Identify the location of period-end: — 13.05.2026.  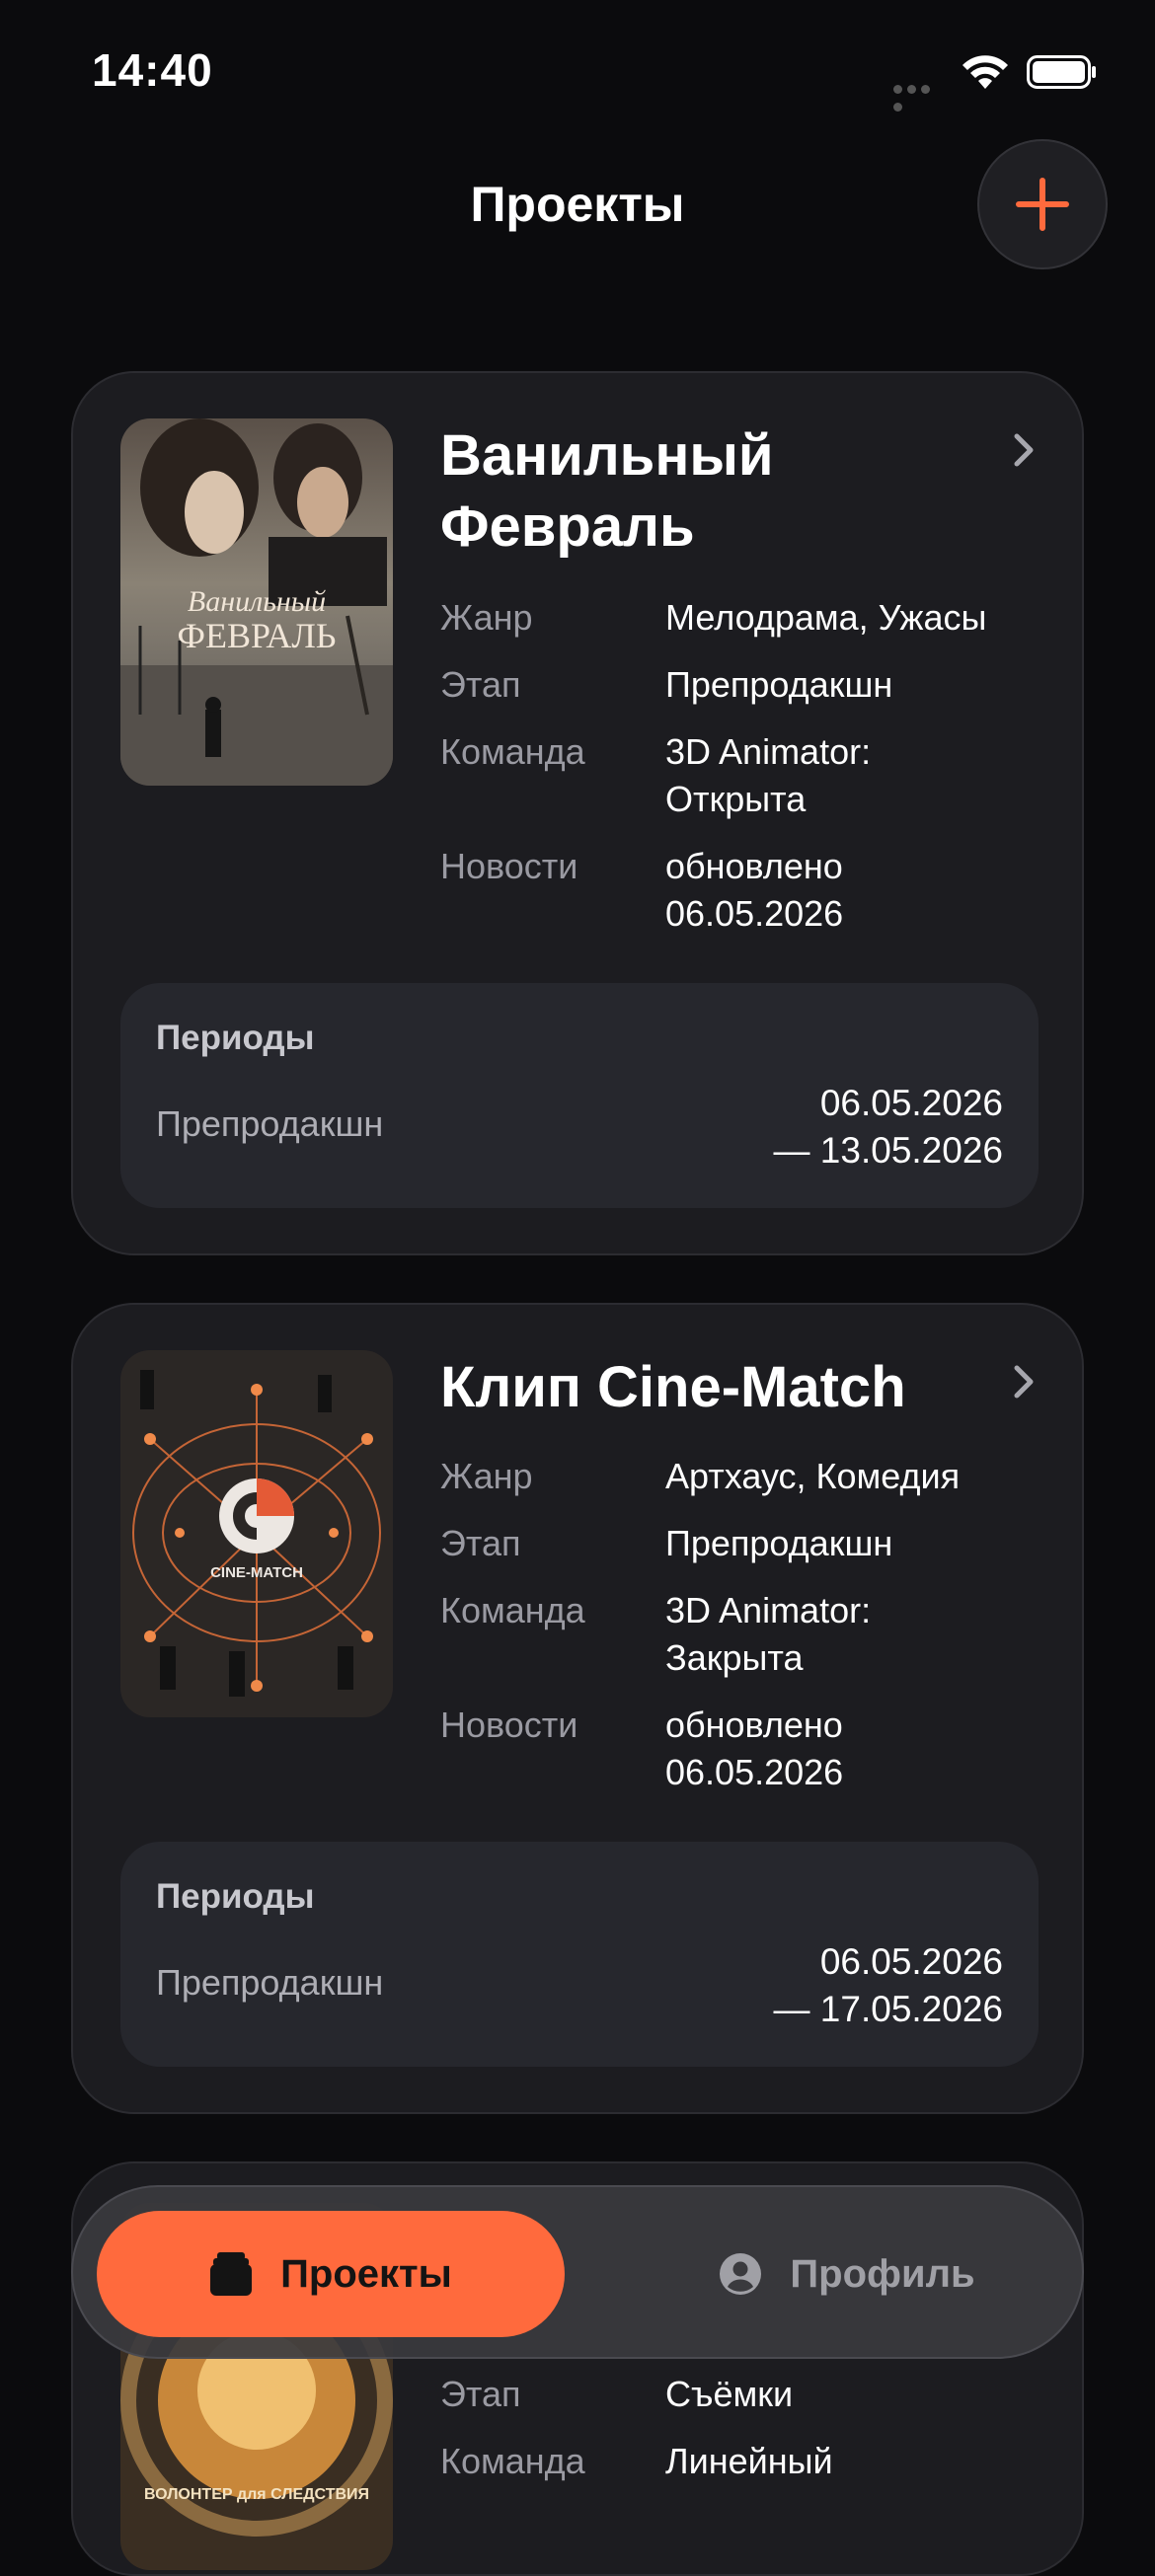
(888, 1150).